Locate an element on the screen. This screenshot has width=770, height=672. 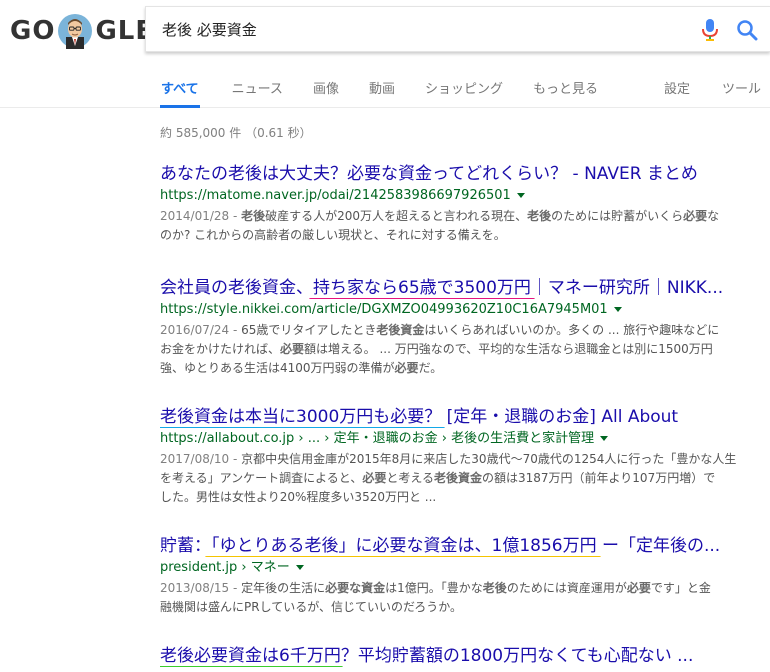
snippet-bold: 必要な資金 is located at coordinates (355, 588).